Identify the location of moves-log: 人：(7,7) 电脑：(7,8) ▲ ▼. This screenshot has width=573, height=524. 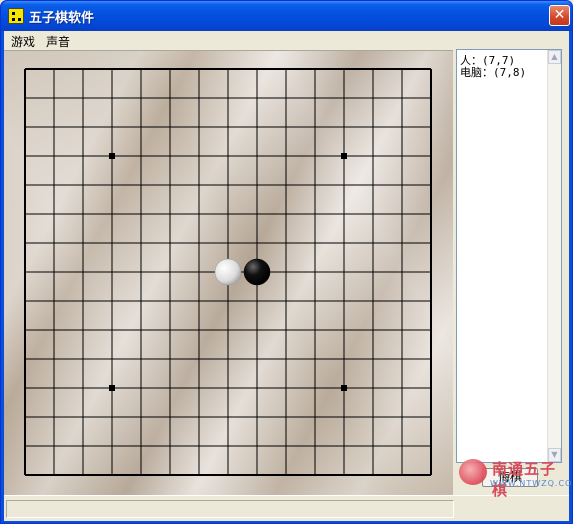
(509, 256).